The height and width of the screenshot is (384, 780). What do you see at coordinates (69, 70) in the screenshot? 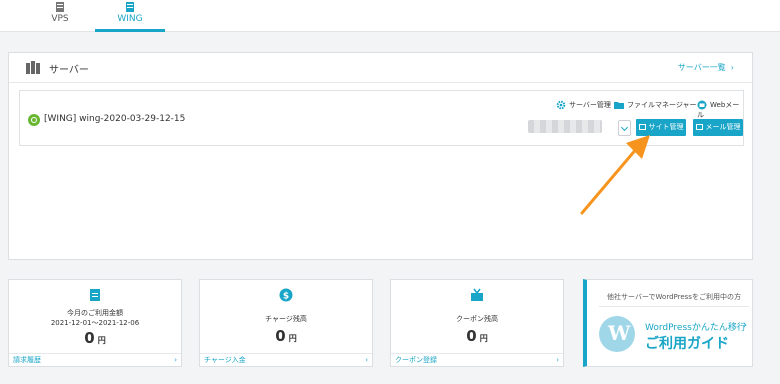
I see `server-panel-title: サーバー` at bounding box center [69, 70].